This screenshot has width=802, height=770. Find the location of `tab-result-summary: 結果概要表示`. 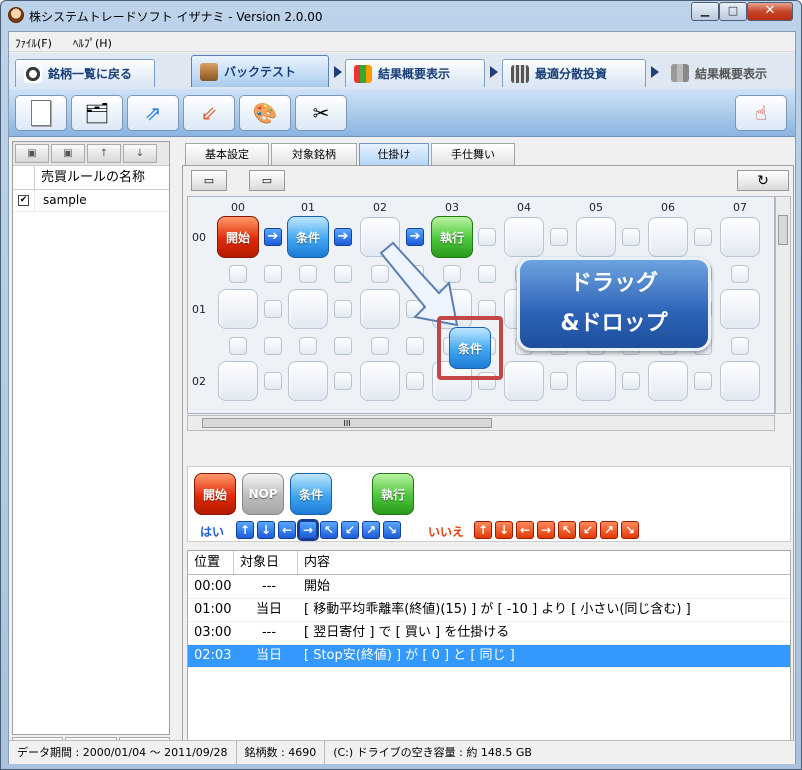

tab-result-summary: 結果概要表示 is located at coordinates (415, 73).